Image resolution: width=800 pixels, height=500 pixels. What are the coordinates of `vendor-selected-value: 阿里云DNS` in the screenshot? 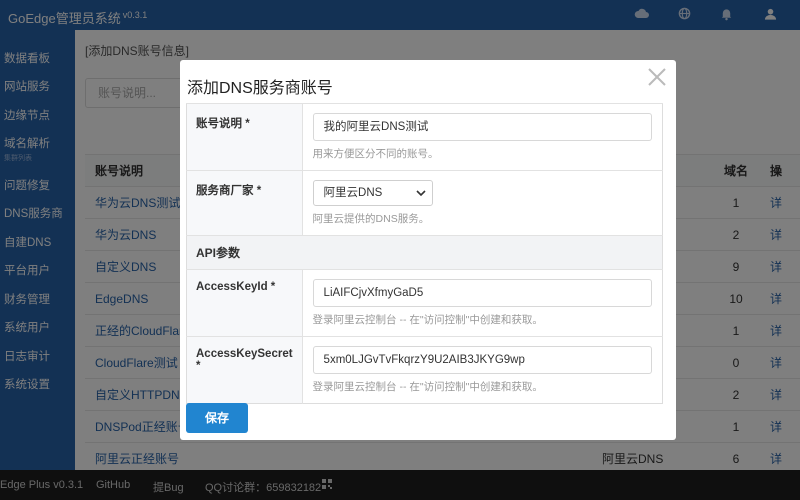 It's located at (353, 193).